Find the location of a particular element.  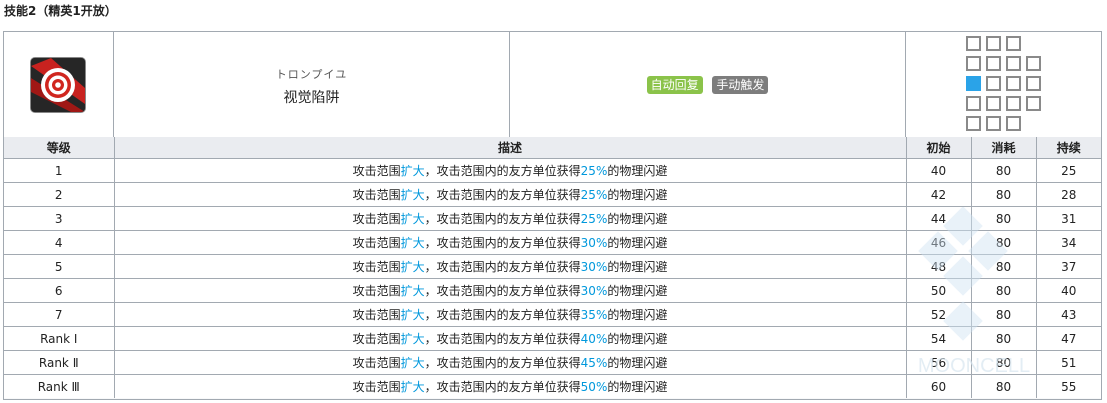

initial-sp-header: 初始 is located at coordinates (938, 148).